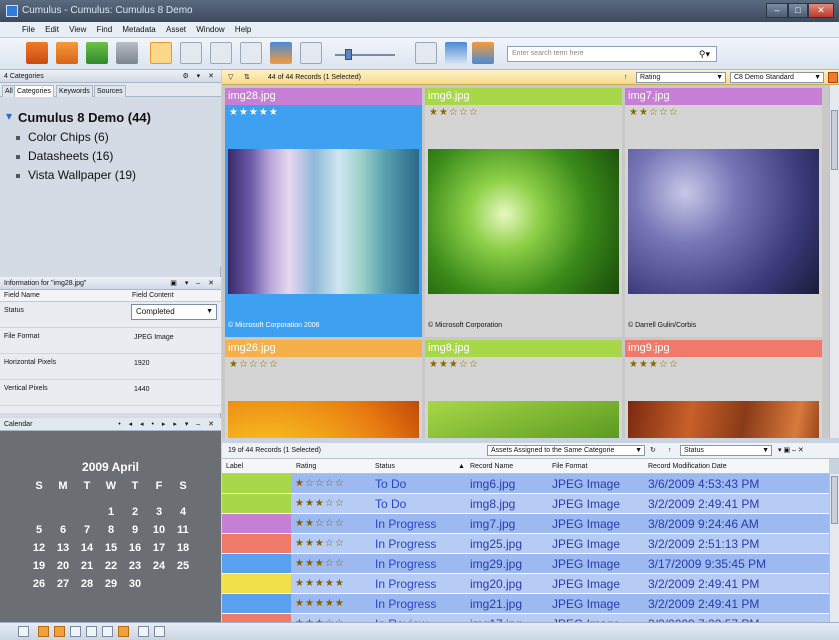 Image resolution: width=839 pixels, height=640 pixels. Describe the element at coordinates (64, 156) in the screenshot. I see `category-item: Datasheets (16)` at that location.